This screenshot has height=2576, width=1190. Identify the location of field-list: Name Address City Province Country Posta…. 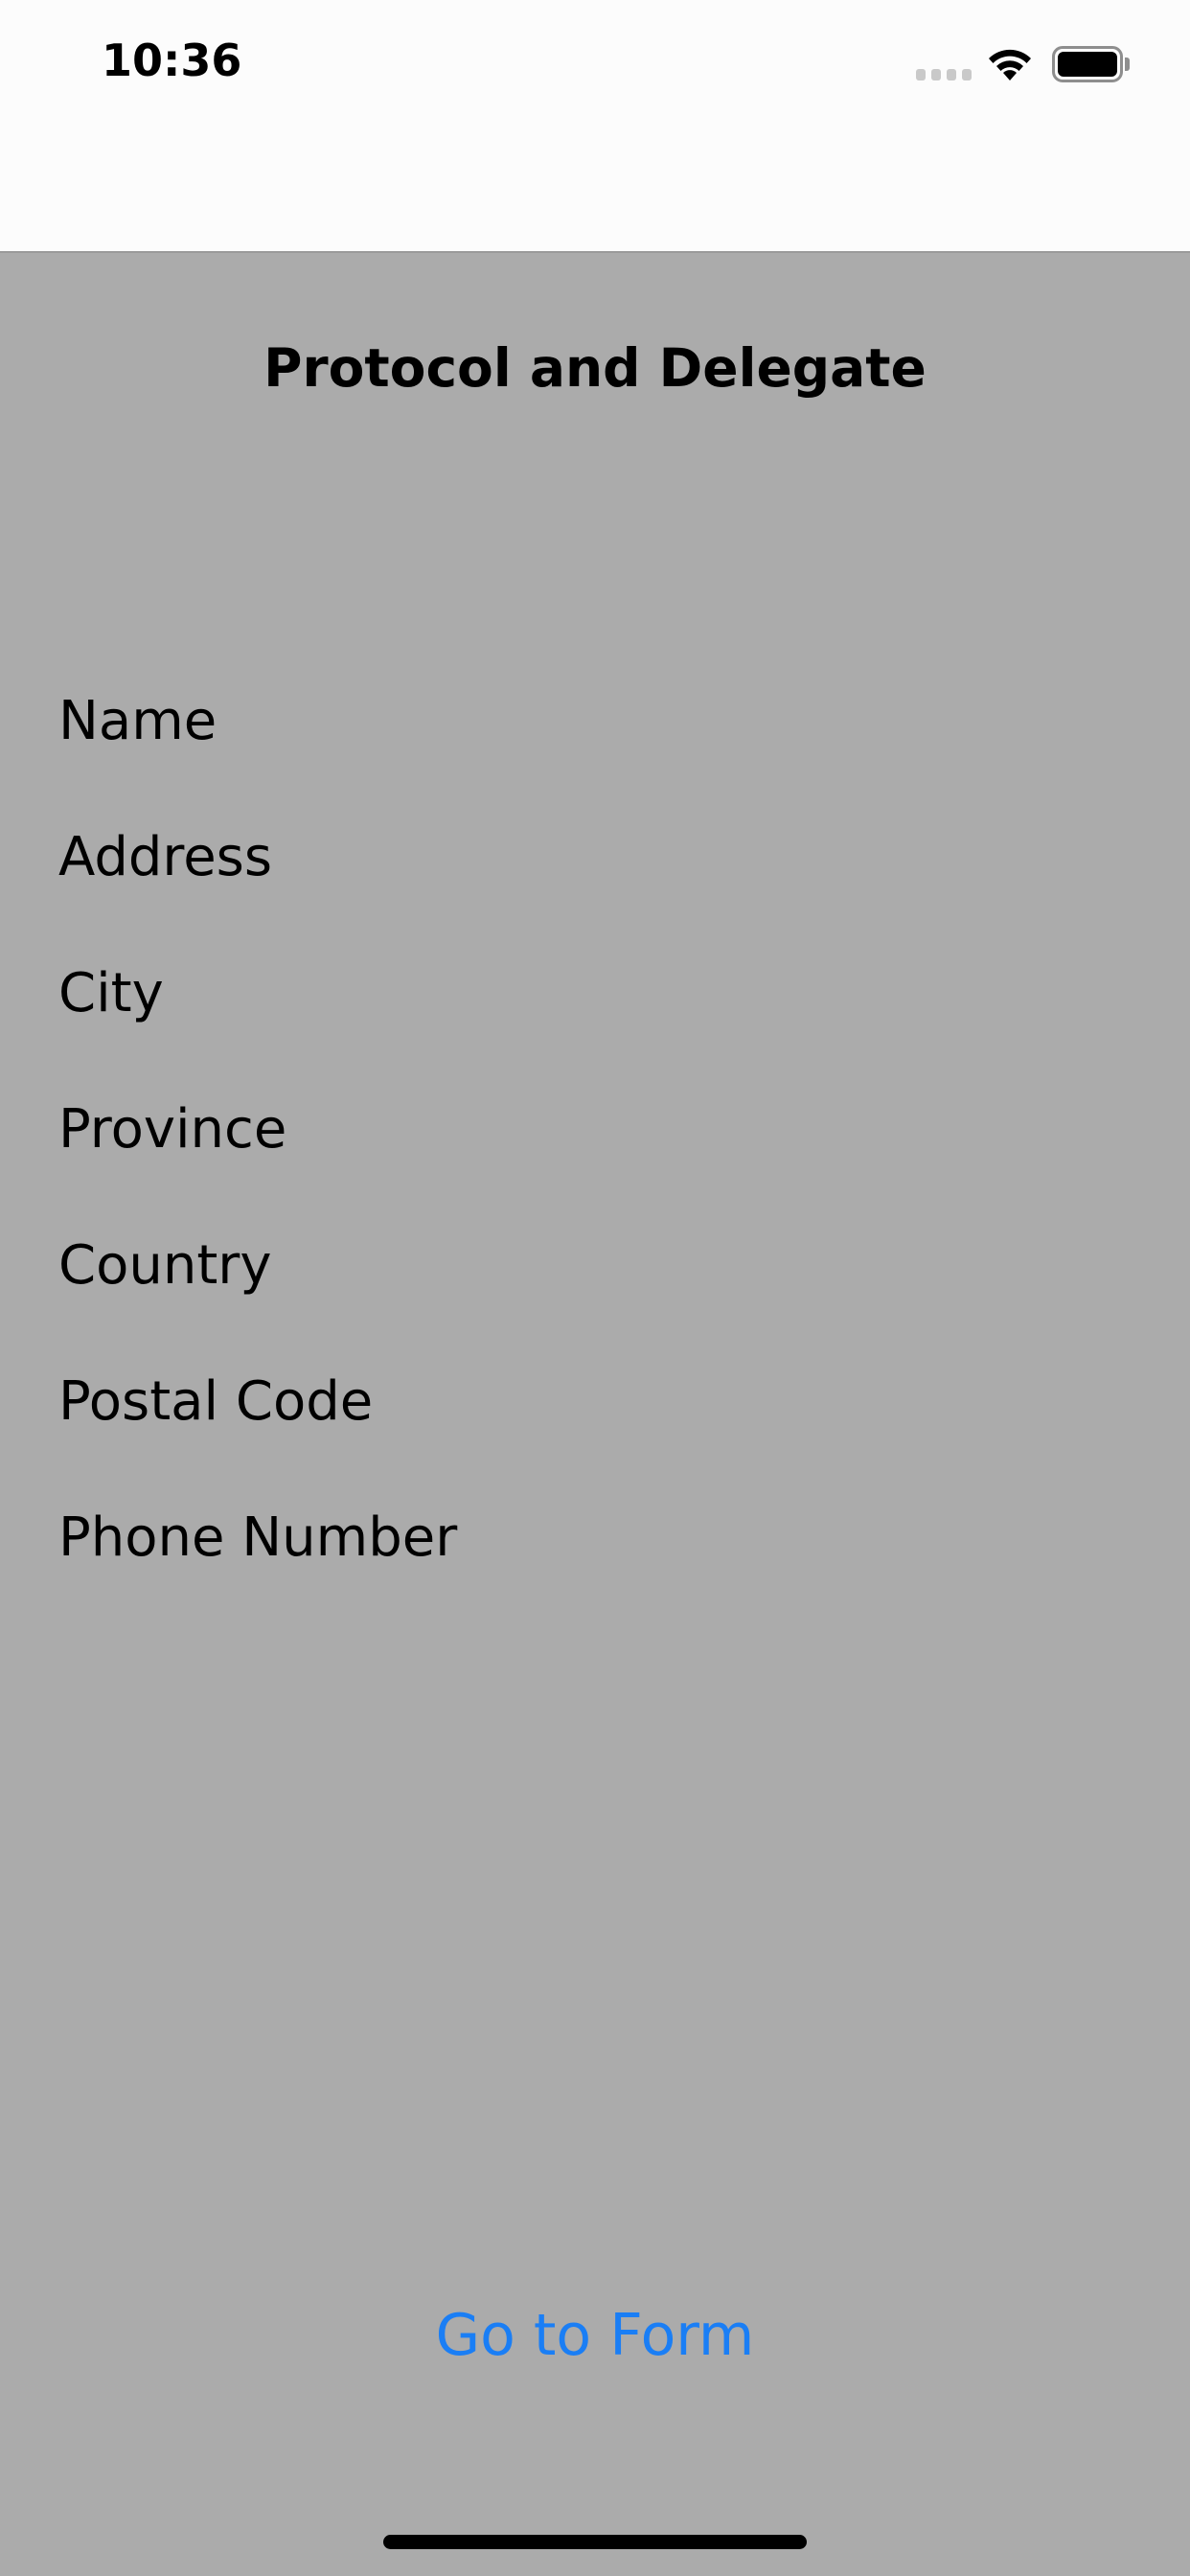
(257, 1158).